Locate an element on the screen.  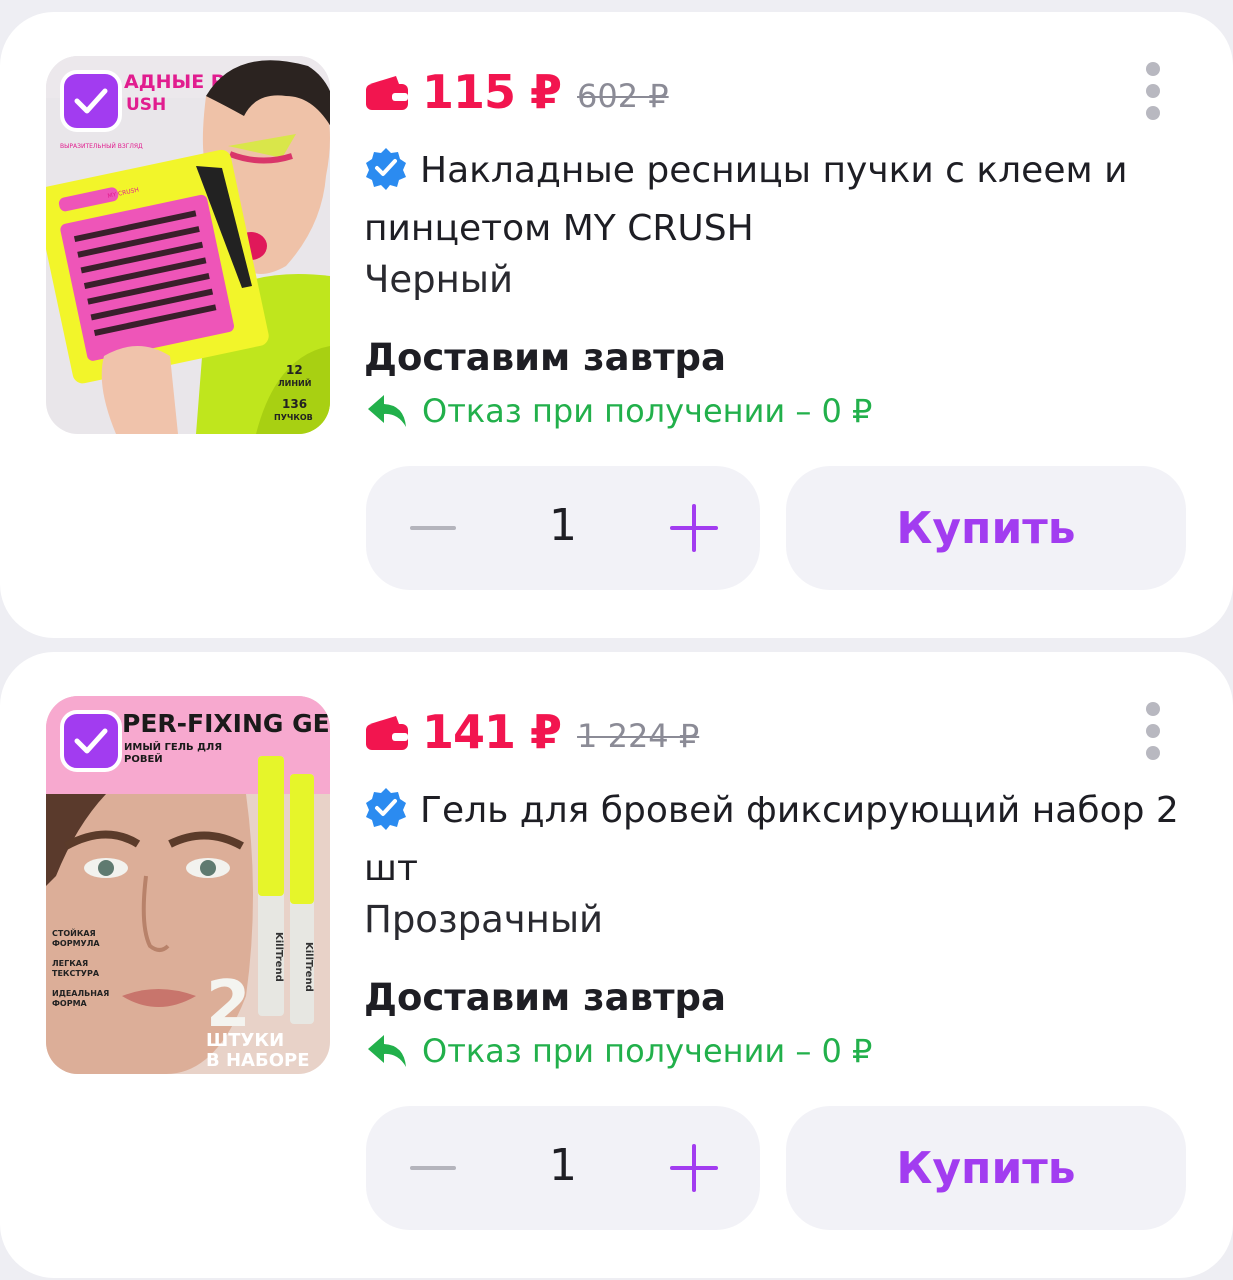
svg-text: СТОЙКАЯ is located at coordinates (74, 932).